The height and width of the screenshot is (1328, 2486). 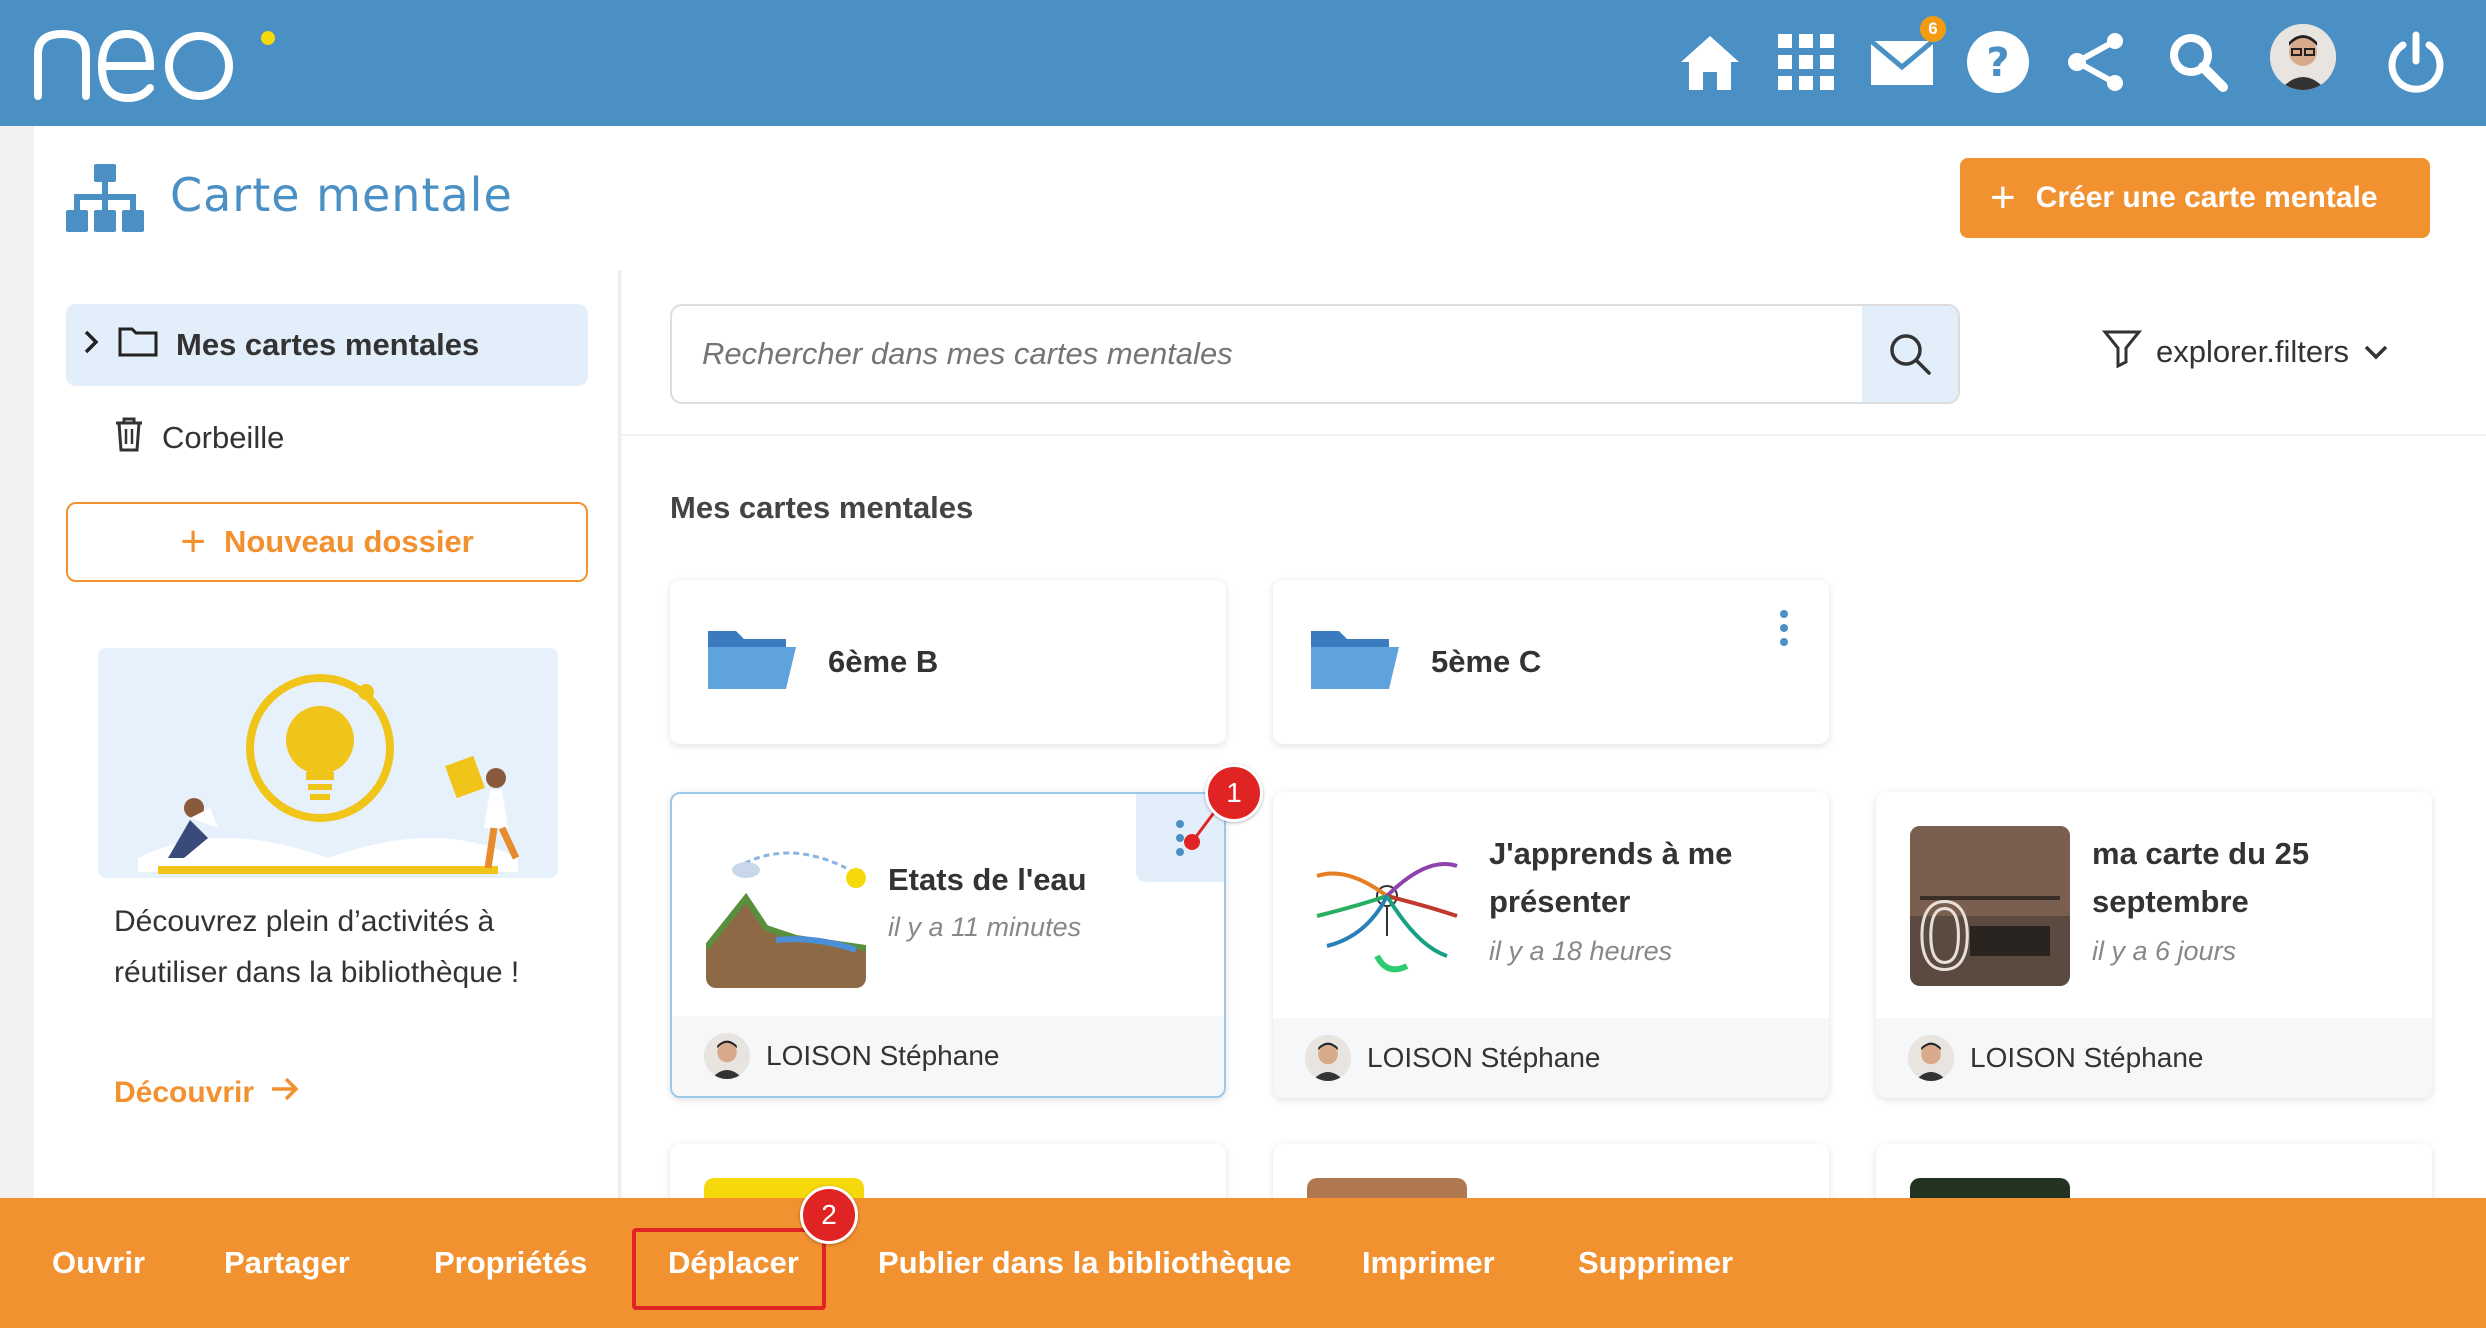 What do you see at coordinates (1710, 62) in the screenshot?
I see `home-icon` at bounding box center [1710, 62].